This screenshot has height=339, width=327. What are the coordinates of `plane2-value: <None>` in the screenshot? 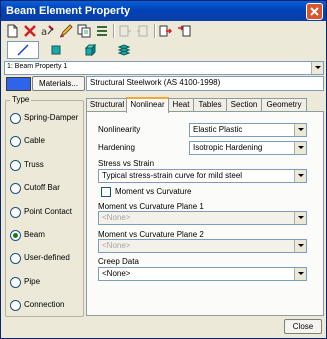 It's located at (116, 245).